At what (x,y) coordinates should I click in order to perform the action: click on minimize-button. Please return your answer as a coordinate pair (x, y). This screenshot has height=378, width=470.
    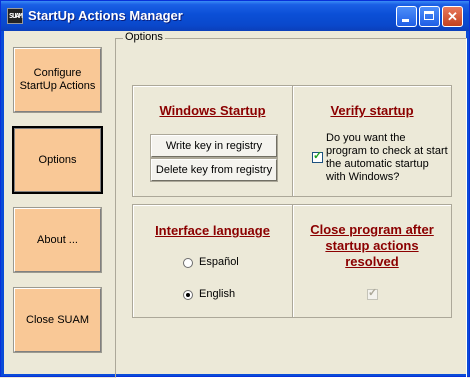
    Looking at the image, I should click on (406, 16).